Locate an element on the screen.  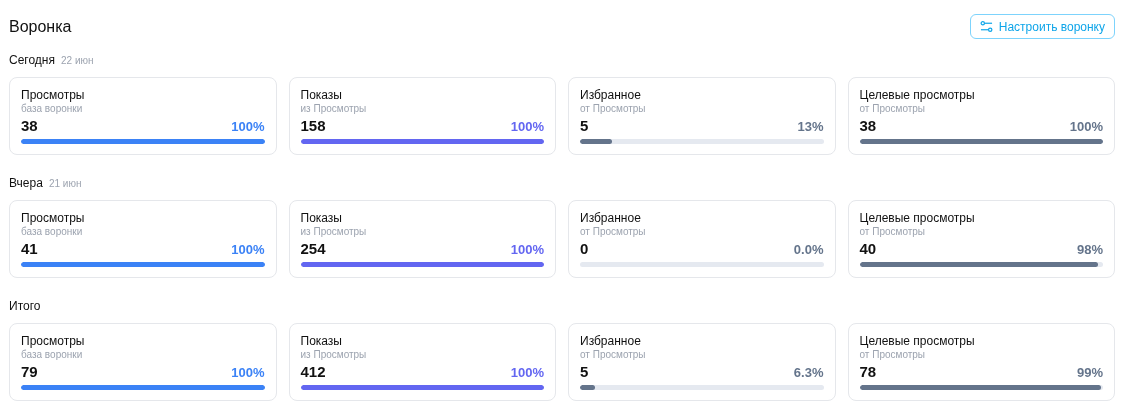
metric-value: 40 is located at coordinates (868, 249).